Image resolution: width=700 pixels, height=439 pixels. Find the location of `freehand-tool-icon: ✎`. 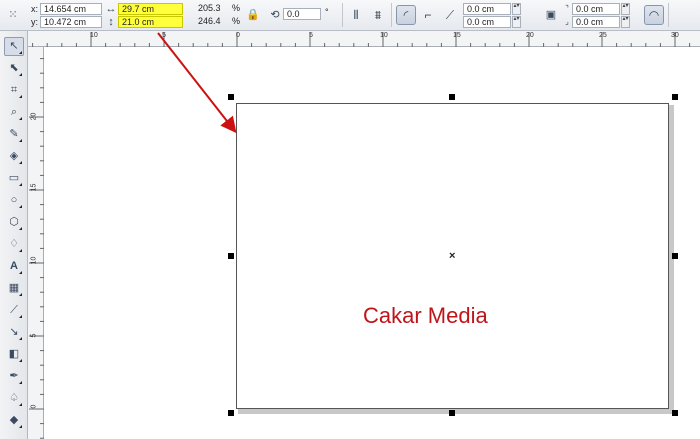

freehand-tool-icon: ✎ is located at coordinates (14, 134).